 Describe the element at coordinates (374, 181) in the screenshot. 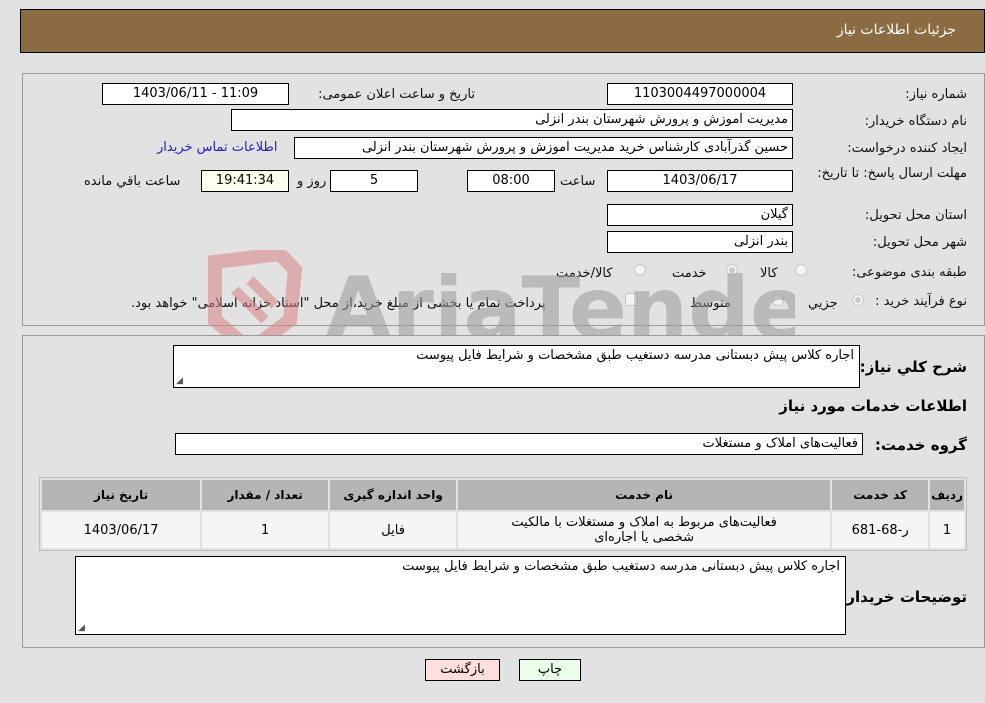

I see `remaining-days-field: 5` at that location.